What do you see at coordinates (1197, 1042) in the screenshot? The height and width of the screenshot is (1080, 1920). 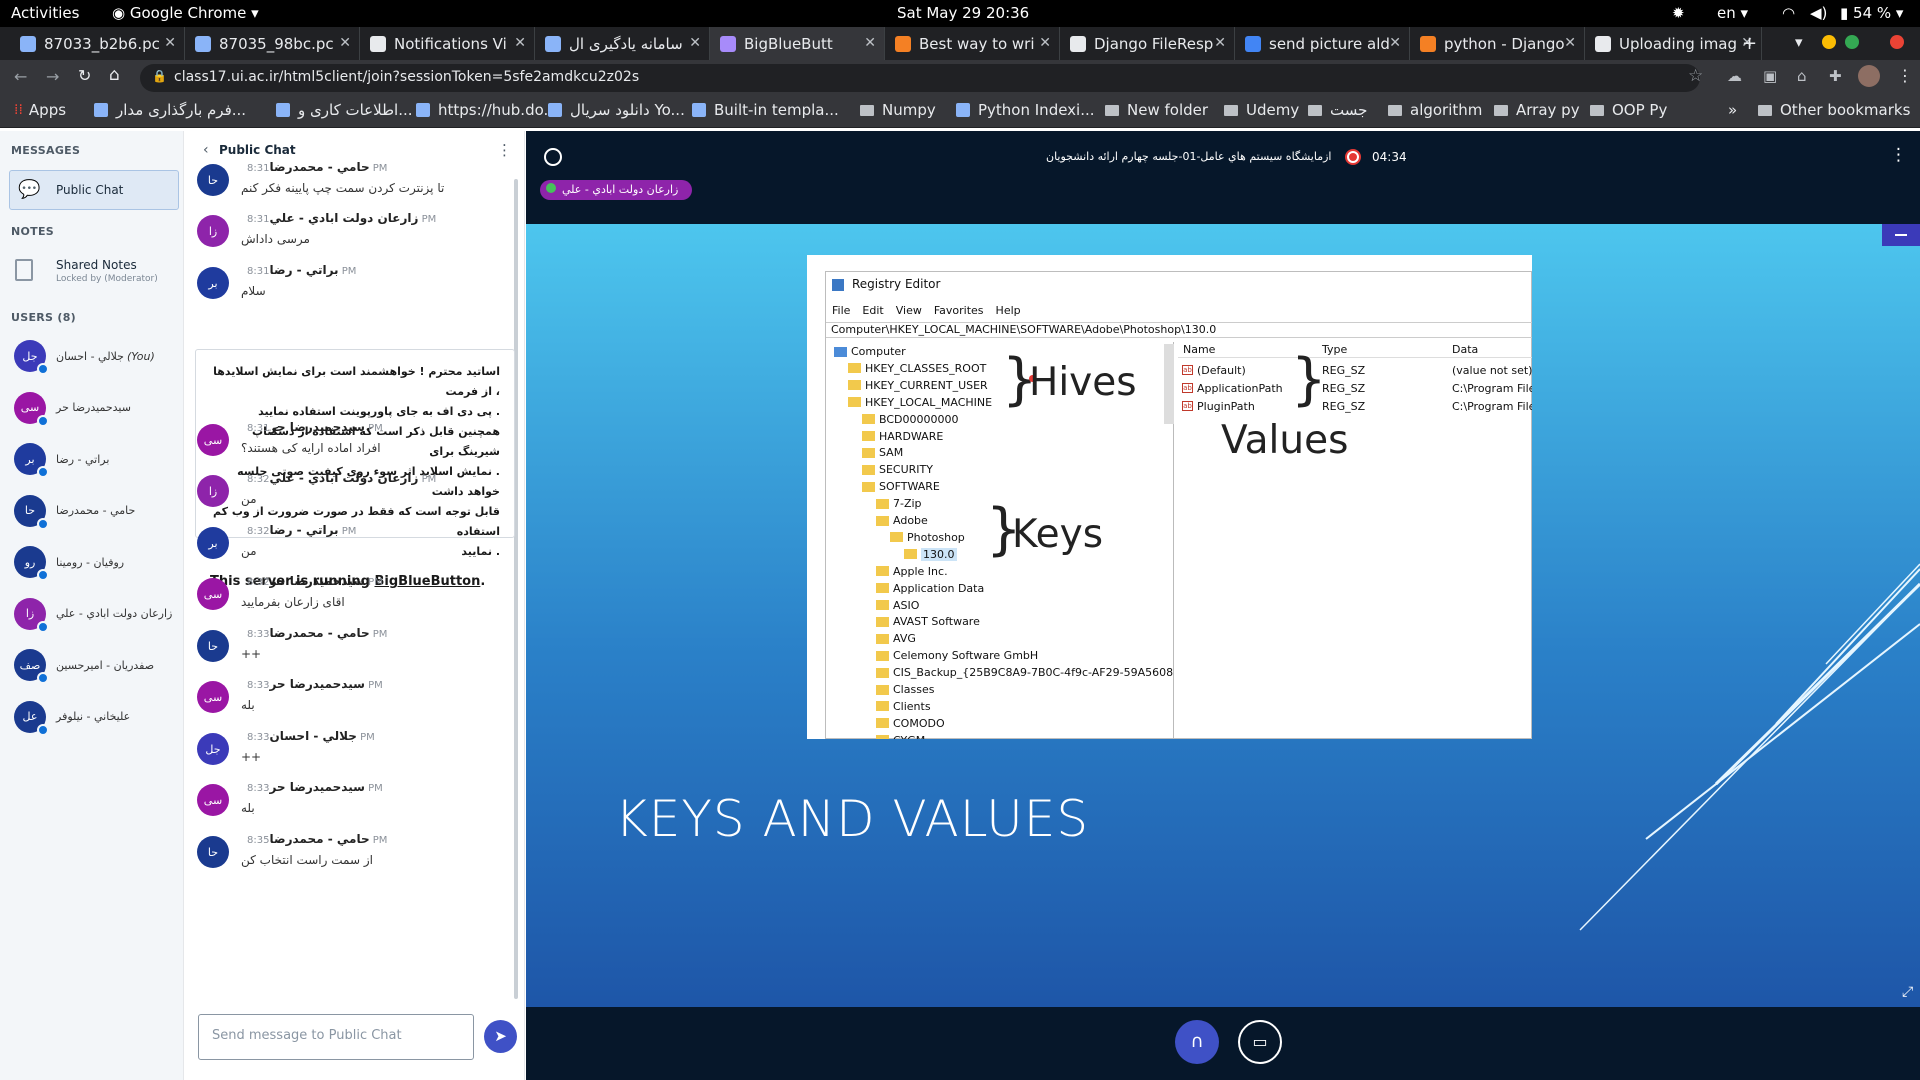 I see `audio-button: ∩` at bounding box center [1197, 1042].